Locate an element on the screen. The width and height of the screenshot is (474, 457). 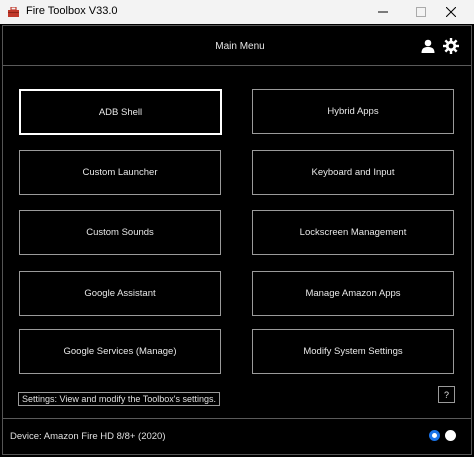
window-title: Fire Toolbox V33.0 is located at coordinates (72, 11).